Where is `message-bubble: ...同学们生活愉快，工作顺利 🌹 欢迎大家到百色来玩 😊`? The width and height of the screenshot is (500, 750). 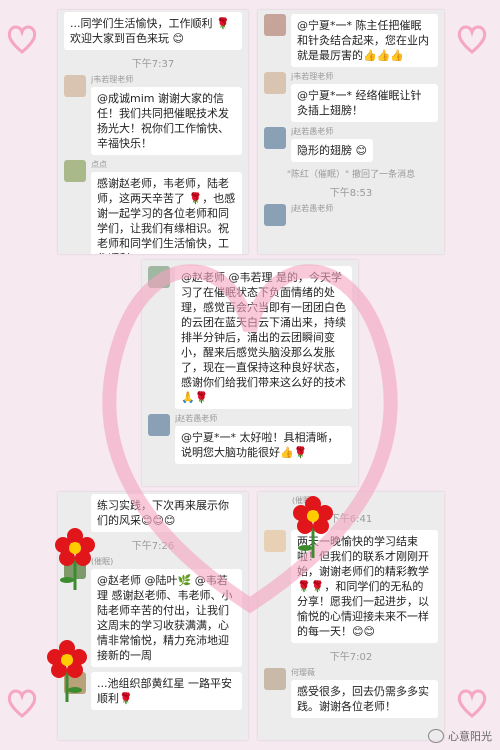 message-bubble: ...同学们生活愉快，工作顺利 🌹 欢迎大家到百色来玩 😊 is located at coordinates (153, 31).